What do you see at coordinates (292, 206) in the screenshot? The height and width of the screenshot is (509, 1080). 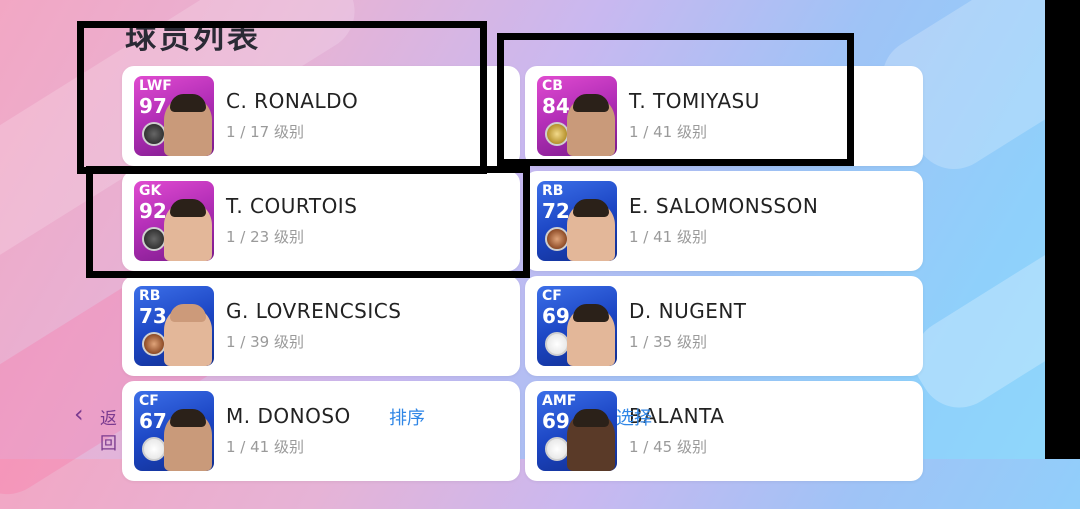 I see `player-name: T. COURTOIS` at bounding box center [292, 206].